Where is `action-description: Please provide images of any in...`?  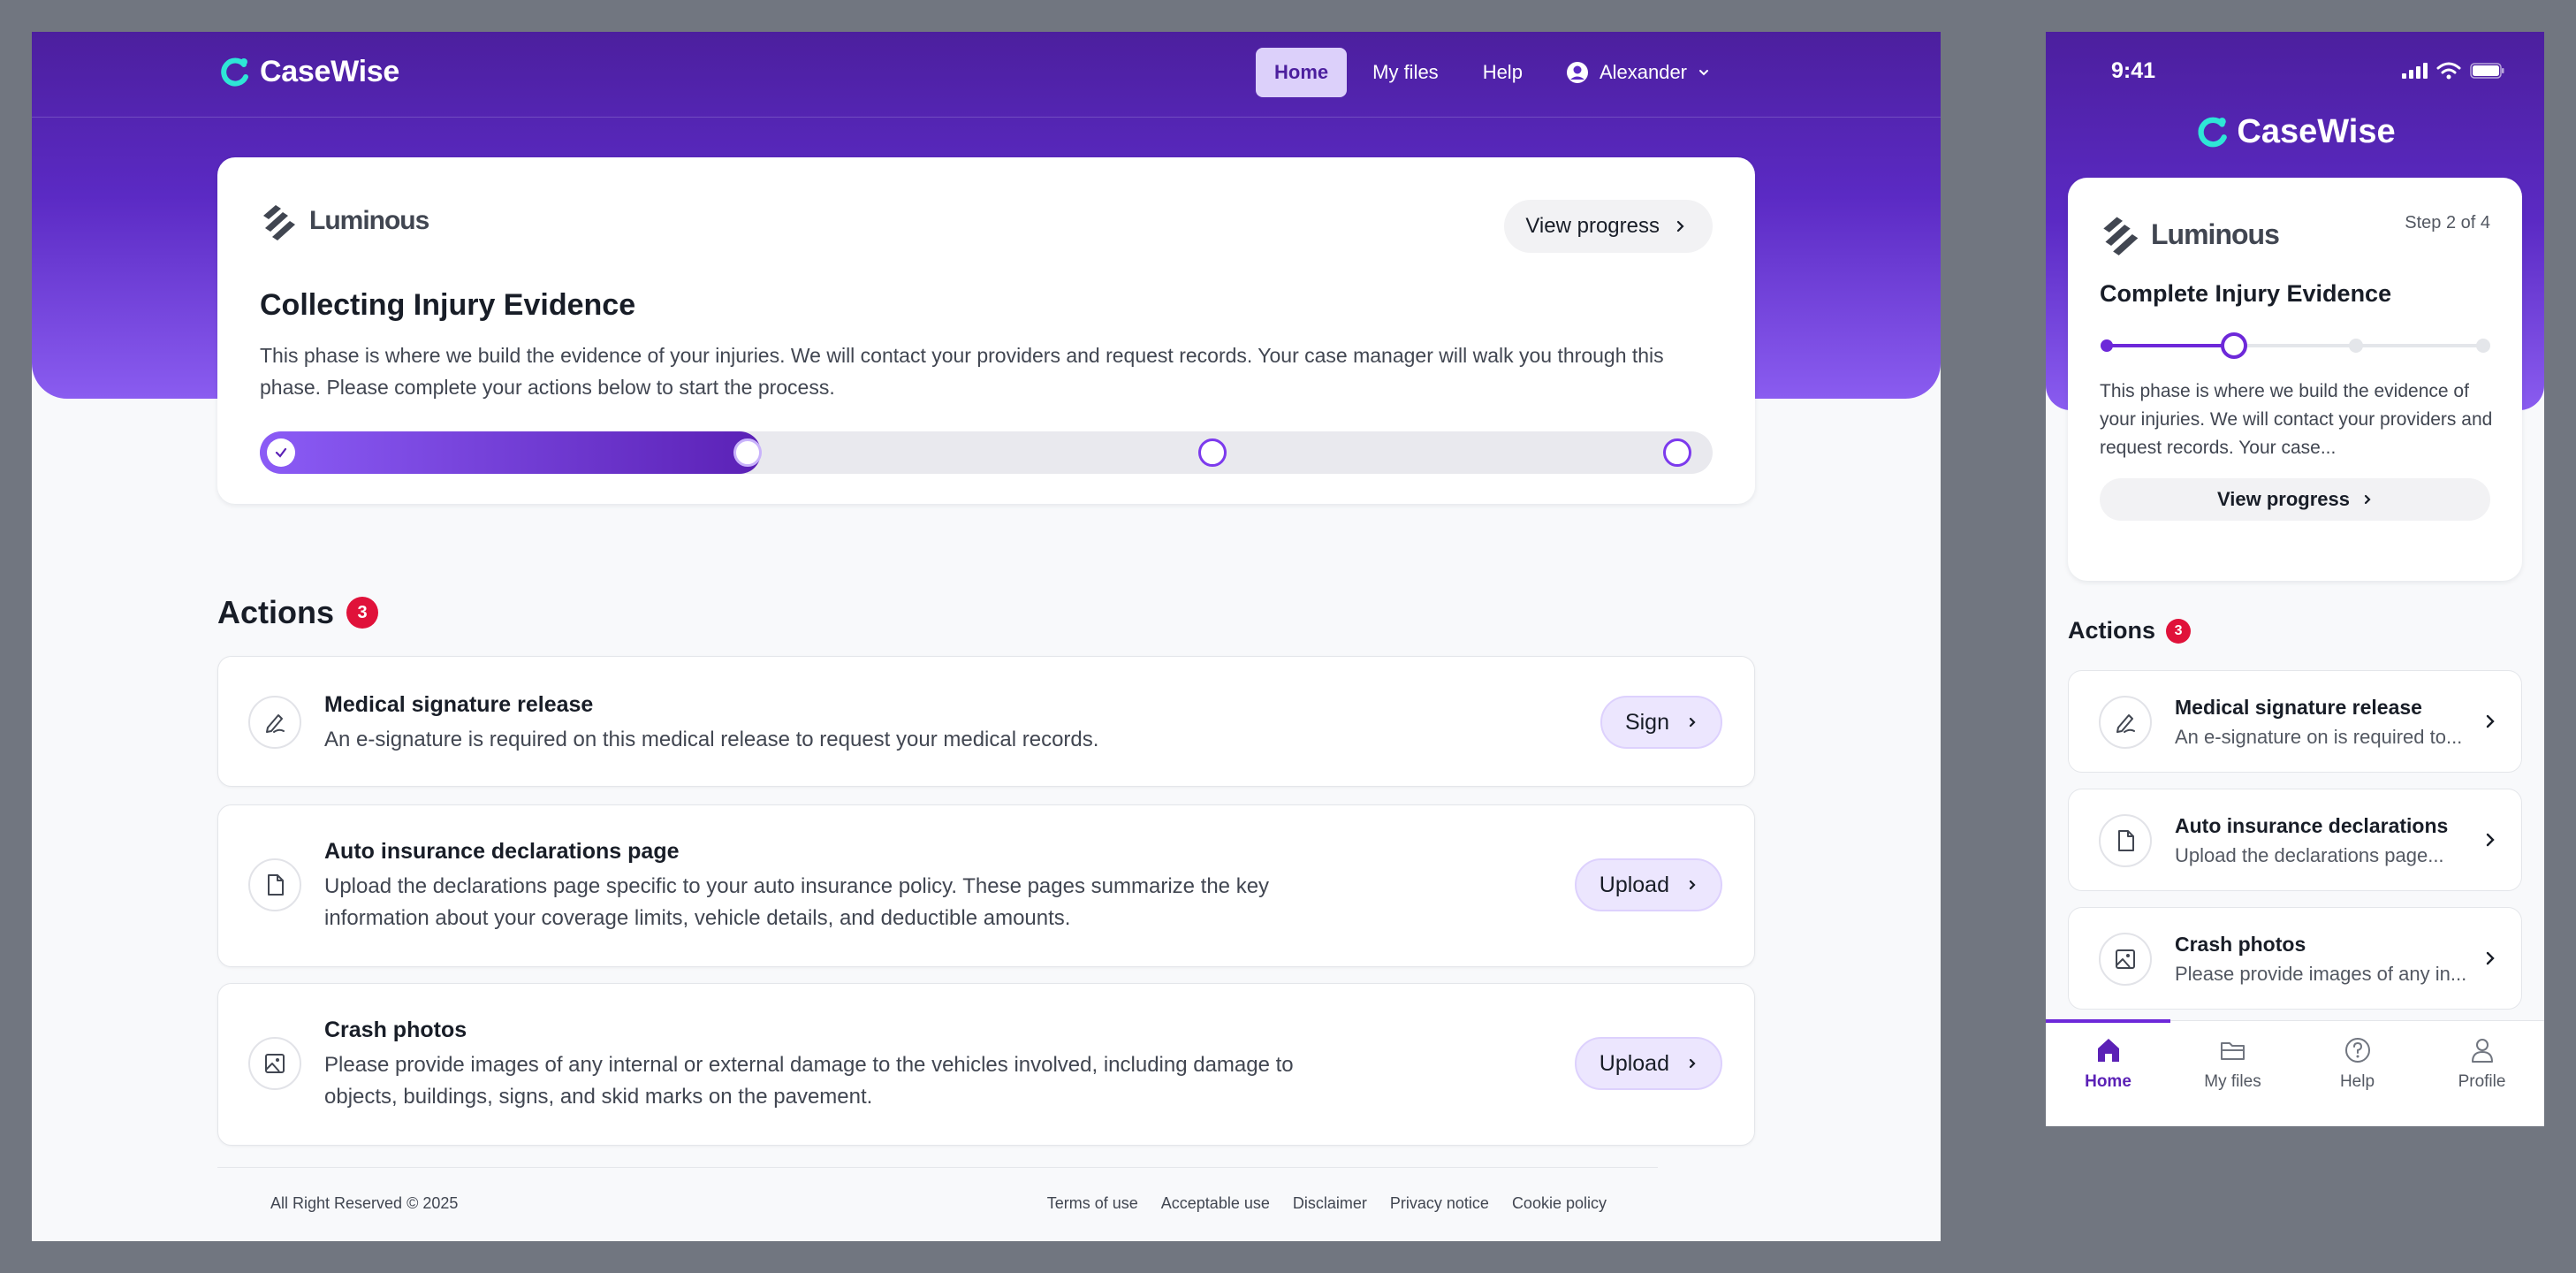 action-description: Please provide images of any in... is located at coordinates (2321, 974).